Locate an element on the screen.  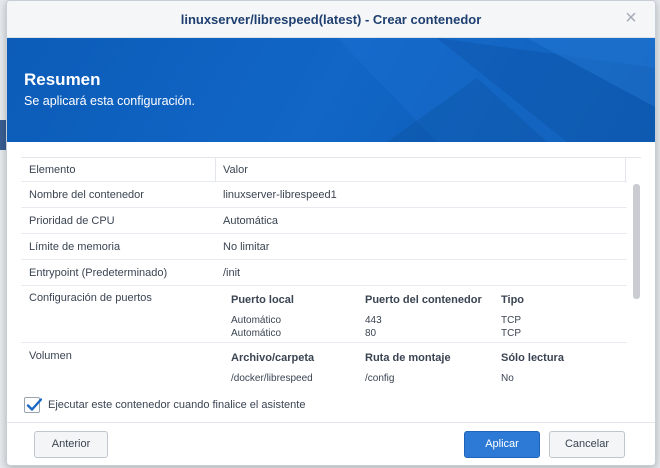
port-container: 443 is located at coordinates (373, 320).